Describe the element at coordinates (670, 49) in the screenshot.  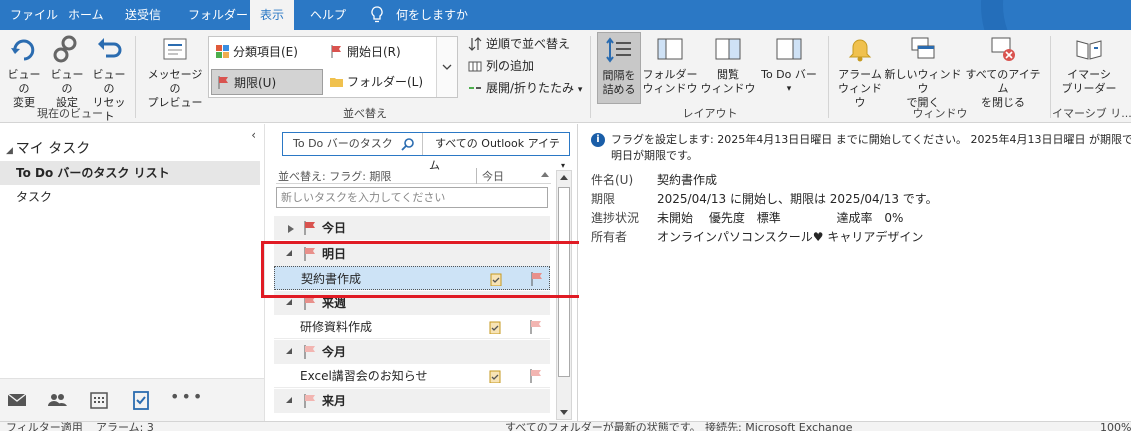
I see `folder-pane-icon` at that location.